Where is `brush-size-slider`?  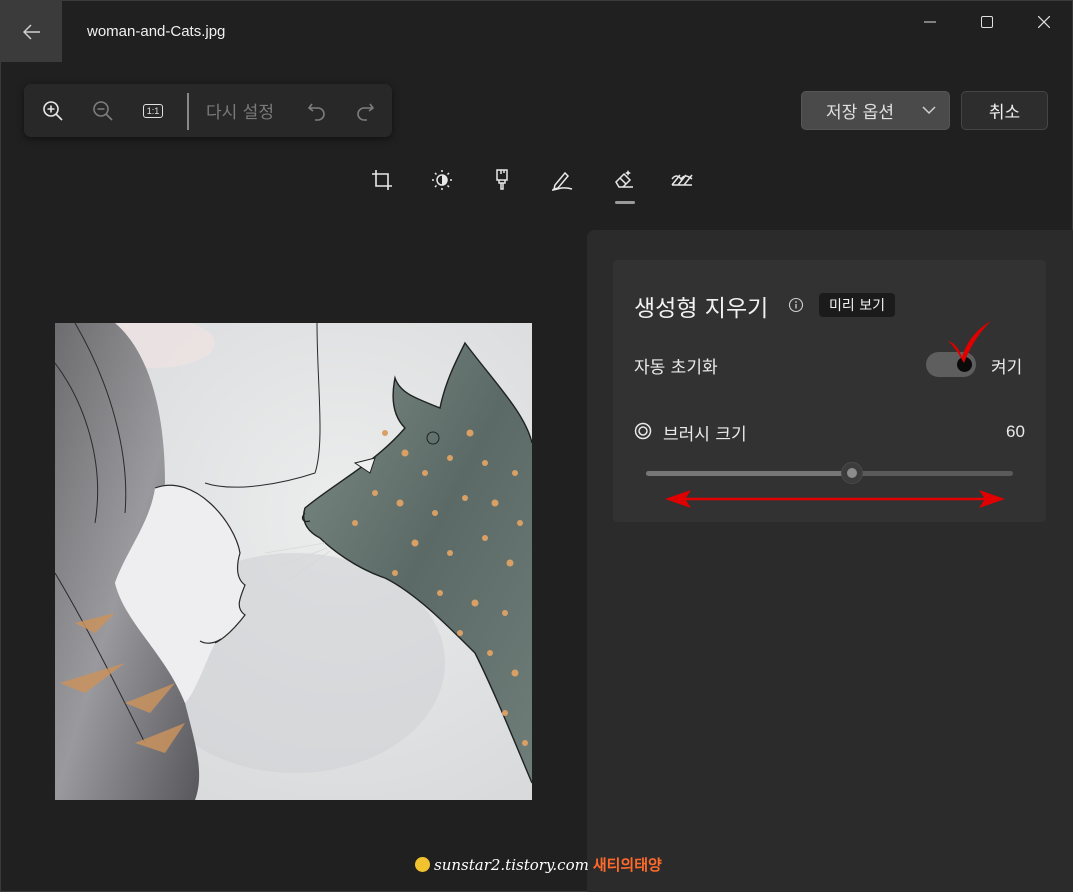 brush-size-slider is located at coordinates (829, 473).